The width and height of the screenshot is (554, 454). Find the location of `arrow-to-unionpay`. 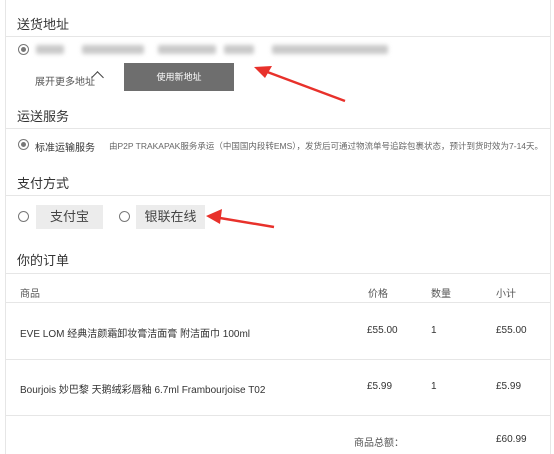

arrow-to-unionpay is located at coordinates (240, 219).